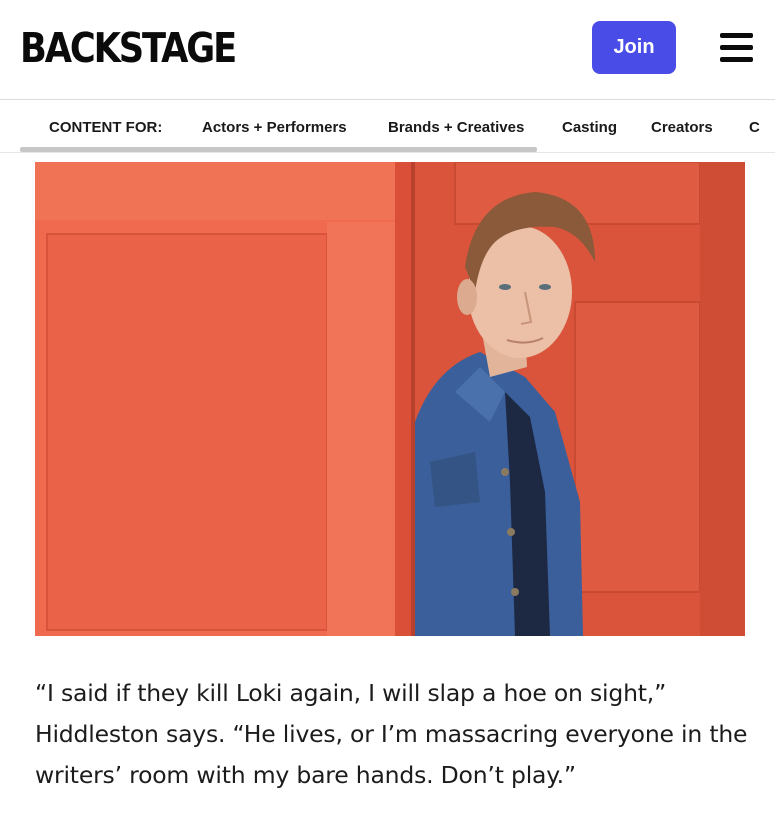 The image size is (775, 815). What do you see at coordinates (736, 48) in the screenshot?
I see `hamburger-menu-icon` at bounding box center [736, 48].